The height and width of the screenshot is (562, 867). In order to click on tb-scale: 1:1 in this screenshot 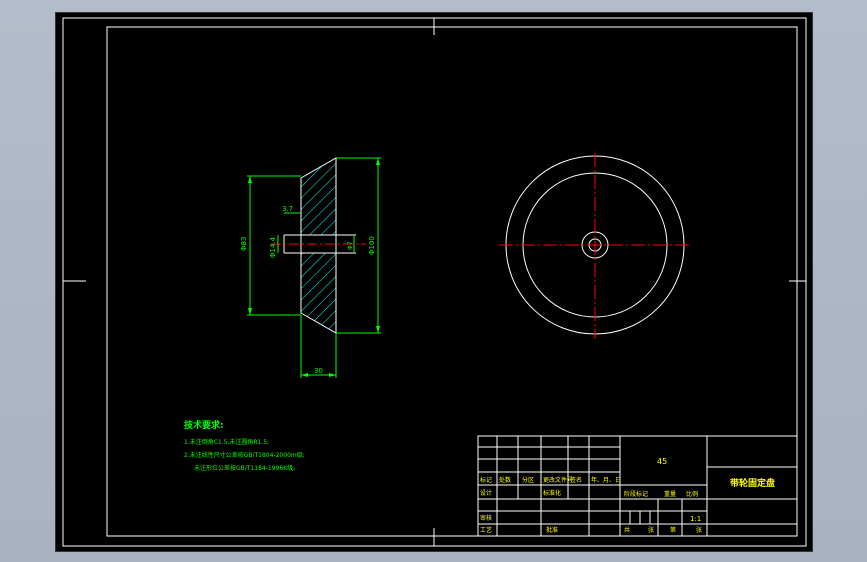, I will do `click(695, 519)`.